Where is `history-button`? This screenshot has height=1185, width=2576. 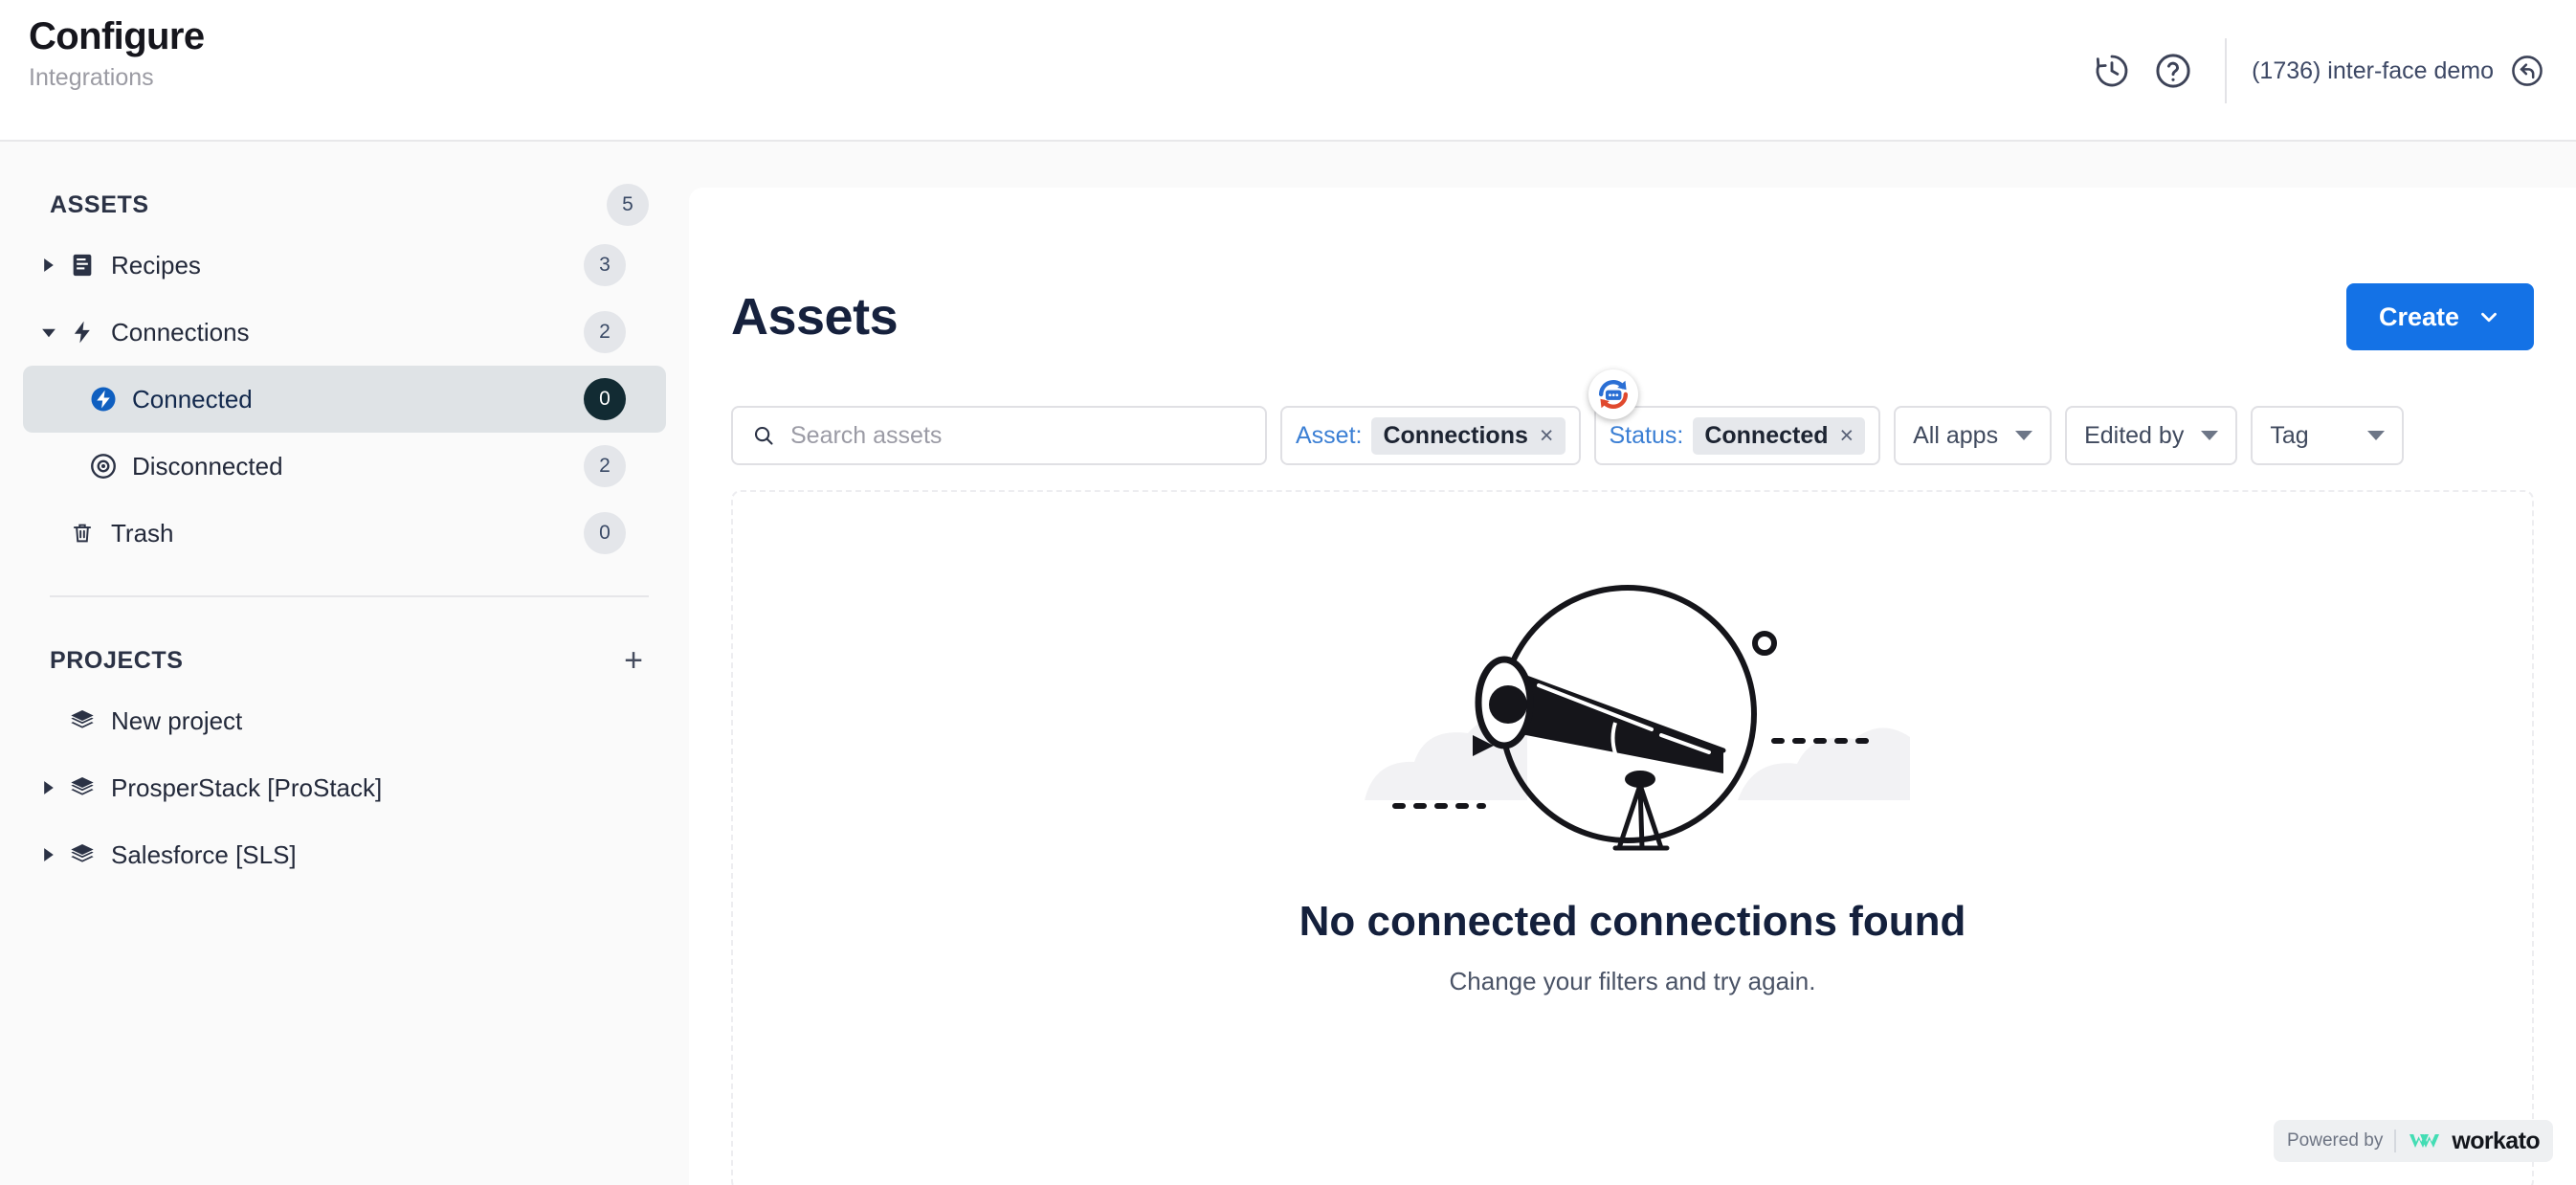 history-button is located at coordinates (2112, 70).